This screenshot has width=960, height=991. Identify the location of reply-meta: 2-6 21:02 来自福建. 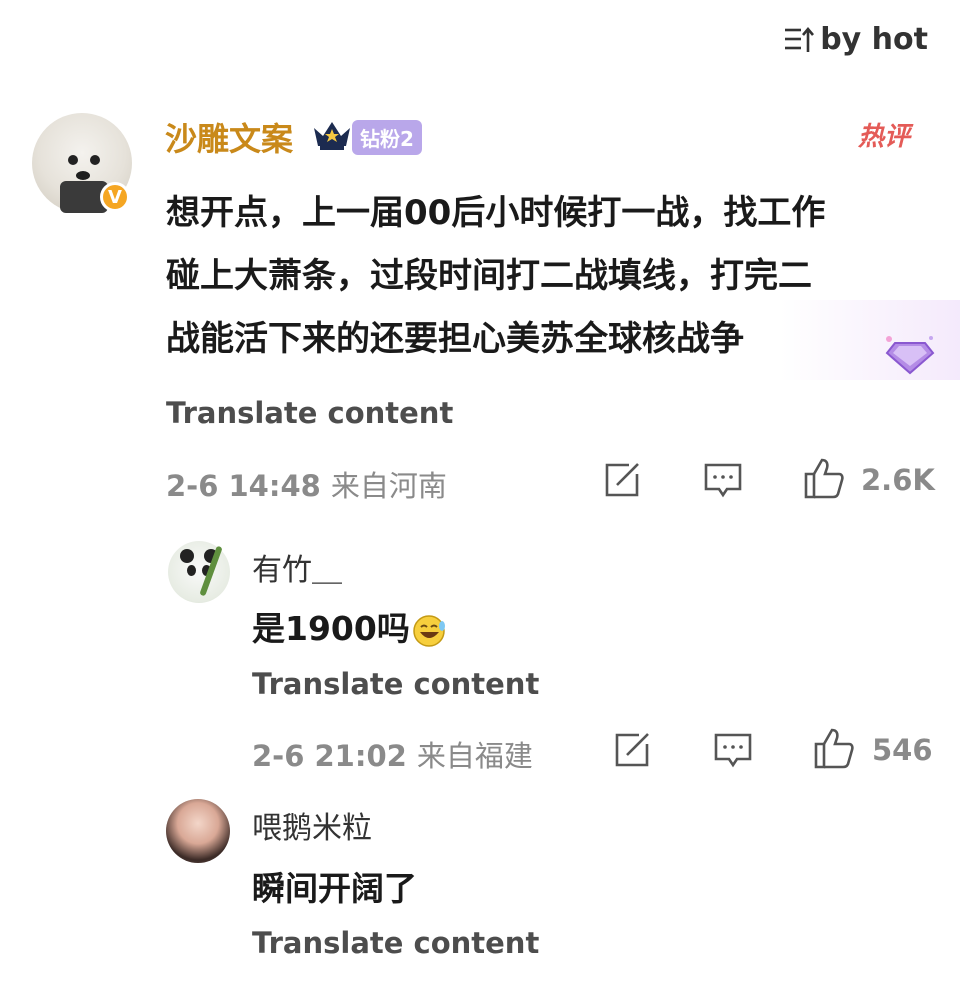
(392, 754).